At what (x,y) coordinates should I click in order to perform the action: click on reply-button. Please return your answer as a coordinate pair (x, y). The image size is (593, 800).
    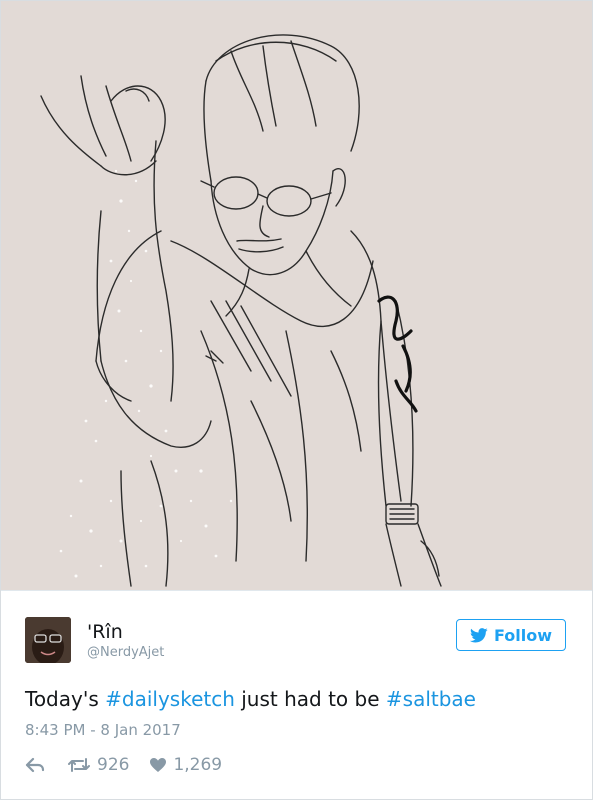
    Looking at the image, I should click on (35, 765).